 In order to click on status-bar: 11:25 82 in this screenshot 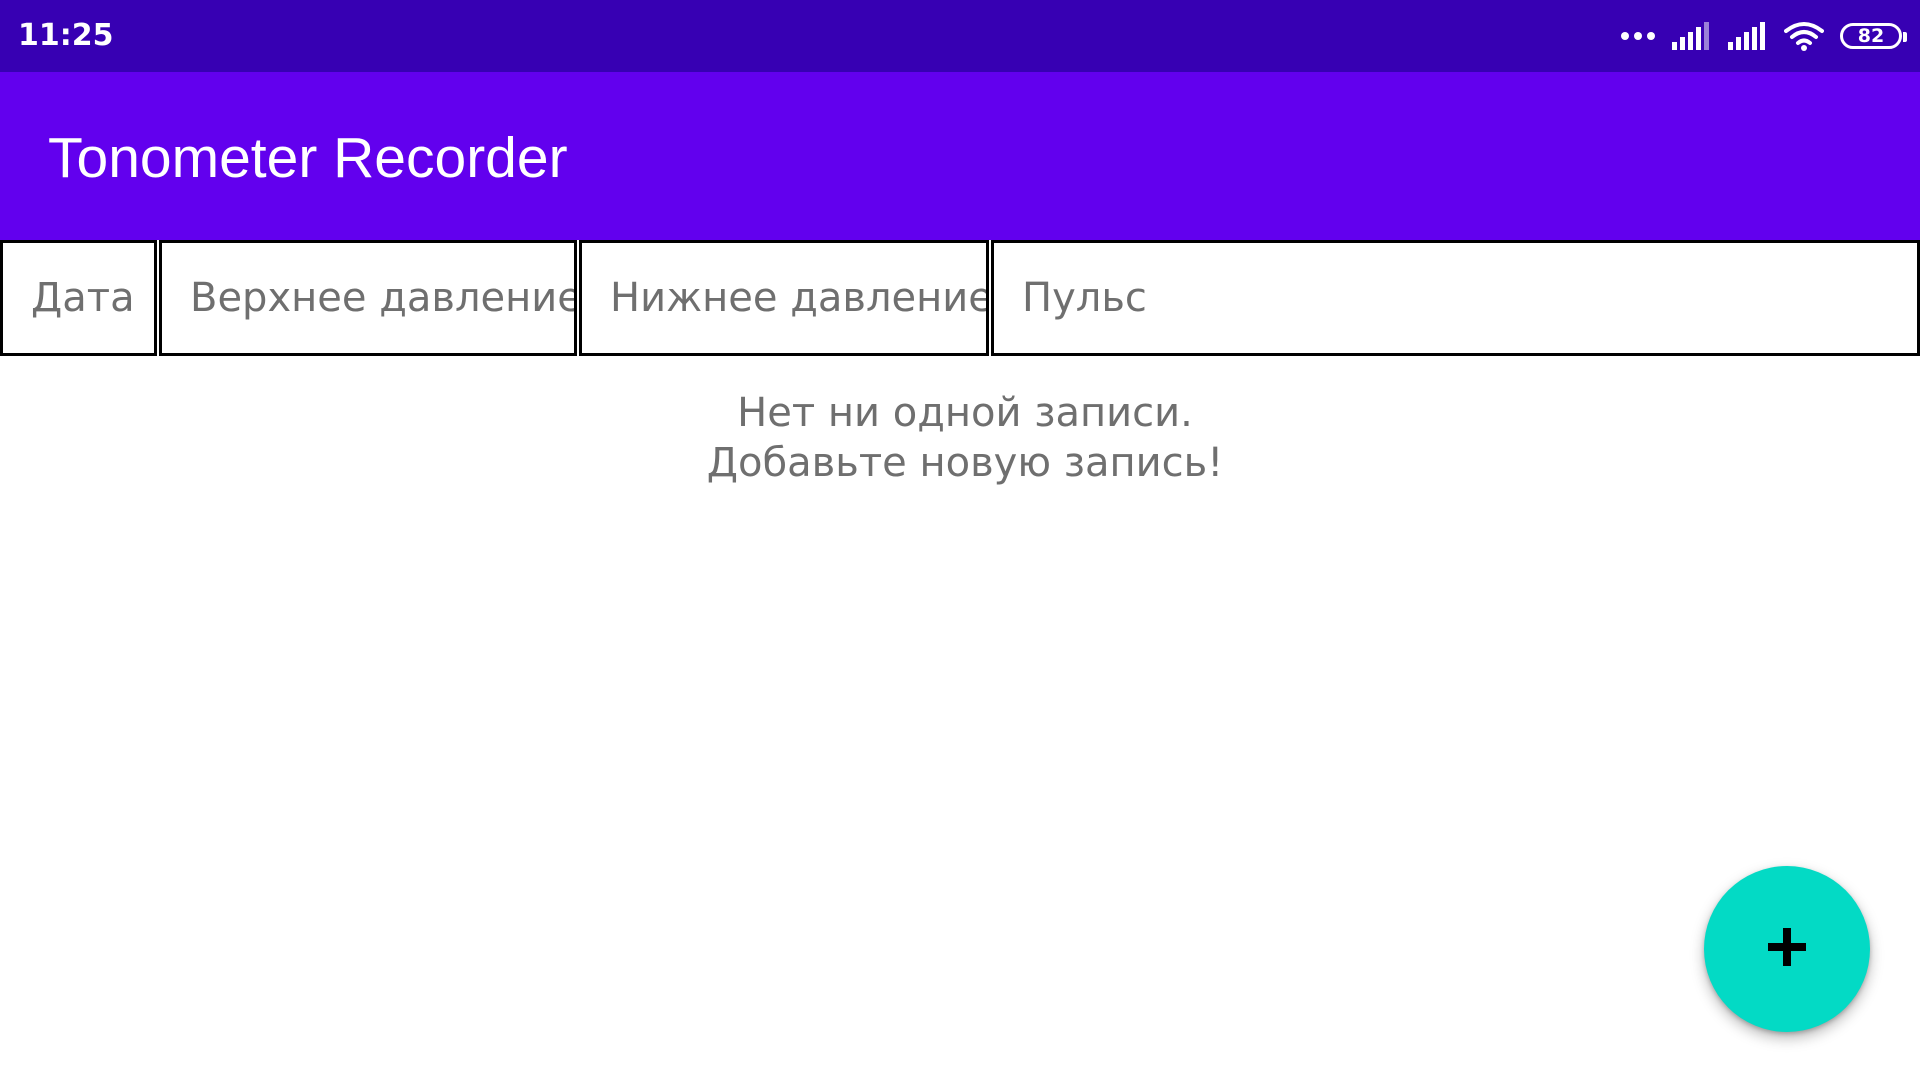, I will do `click(960, 36)`.